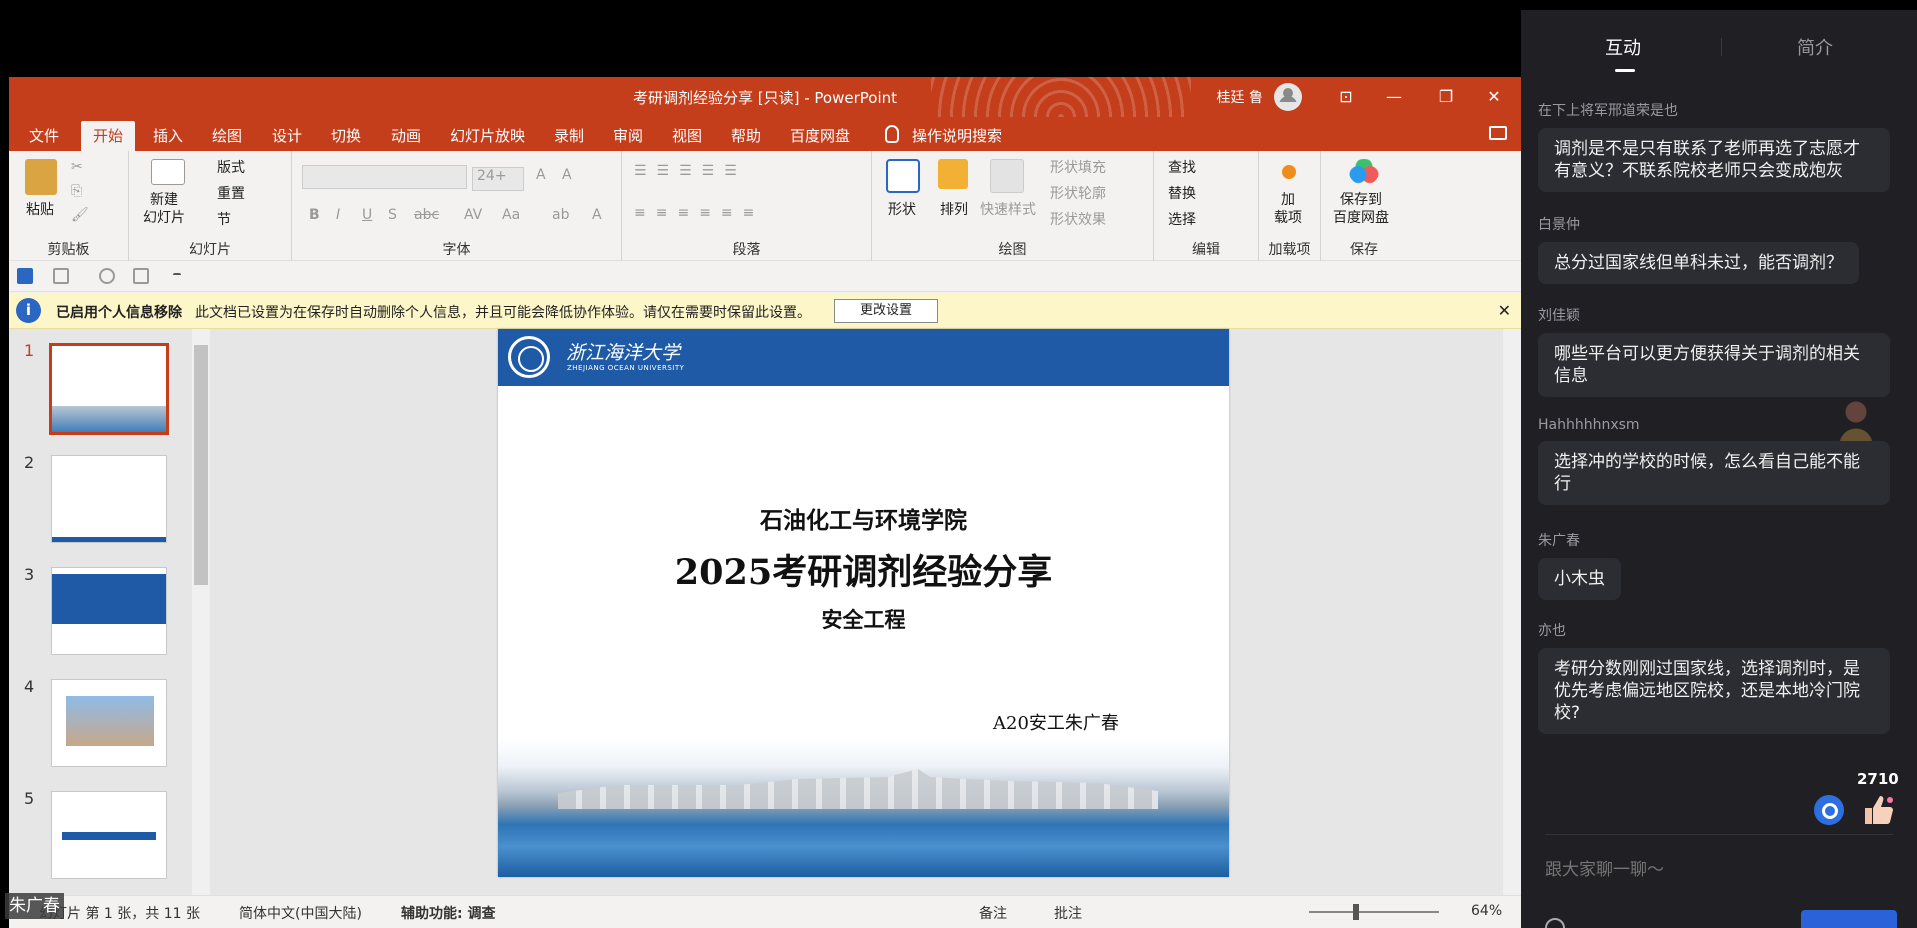  I want to click on message-user: Hahhhhhnxsm, so click(1589, 425).